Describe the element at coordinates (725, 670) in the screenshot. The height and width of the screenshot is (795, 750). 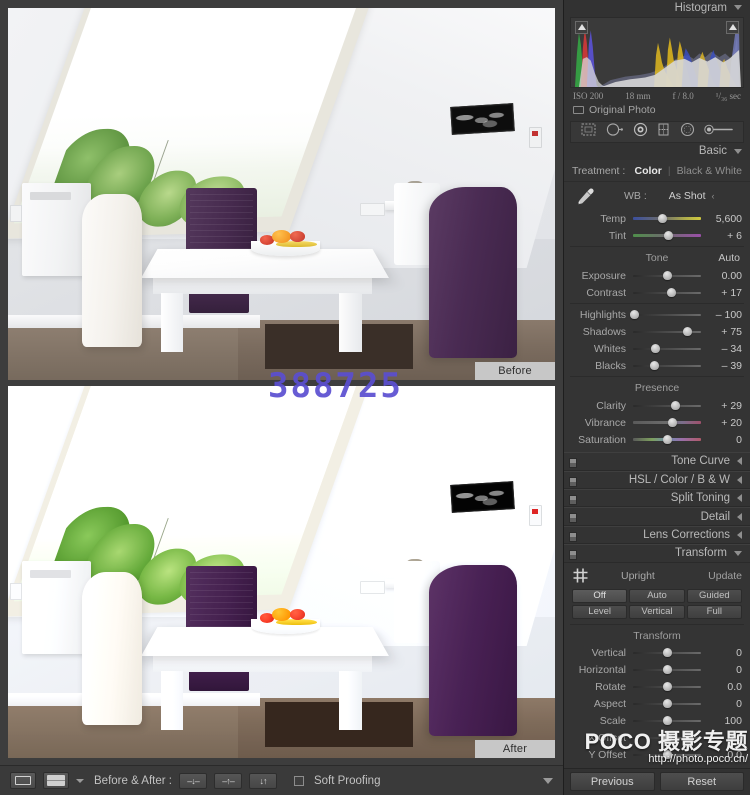
I see `horizontal-value: 0` at that location.